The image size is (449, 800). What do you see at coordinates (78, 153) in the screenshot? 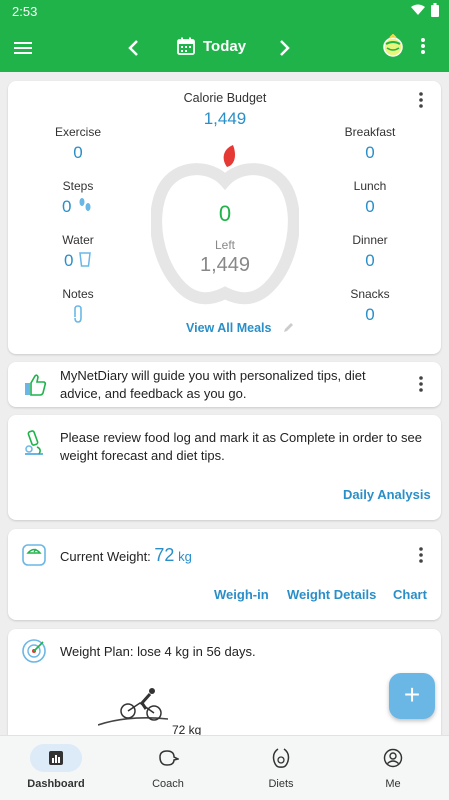
I see `exercise-value: 0` at bounding box center [78, 153].